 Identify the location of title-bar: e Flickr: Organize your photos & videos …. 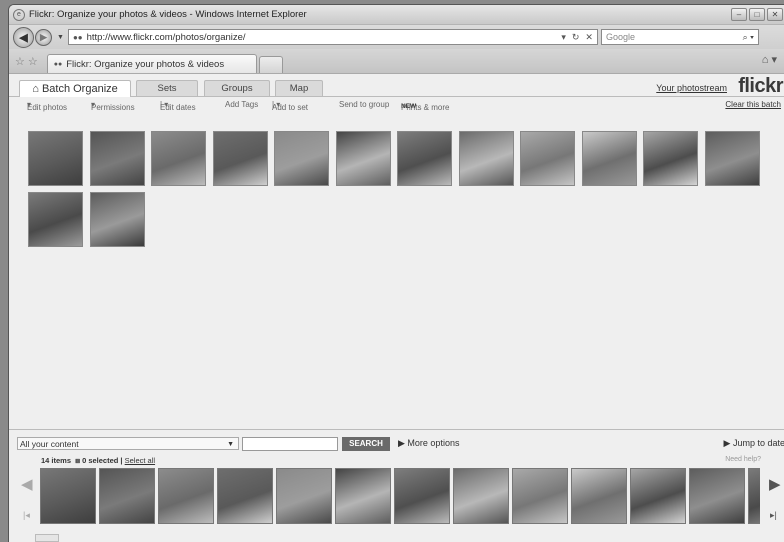
(396, 15).